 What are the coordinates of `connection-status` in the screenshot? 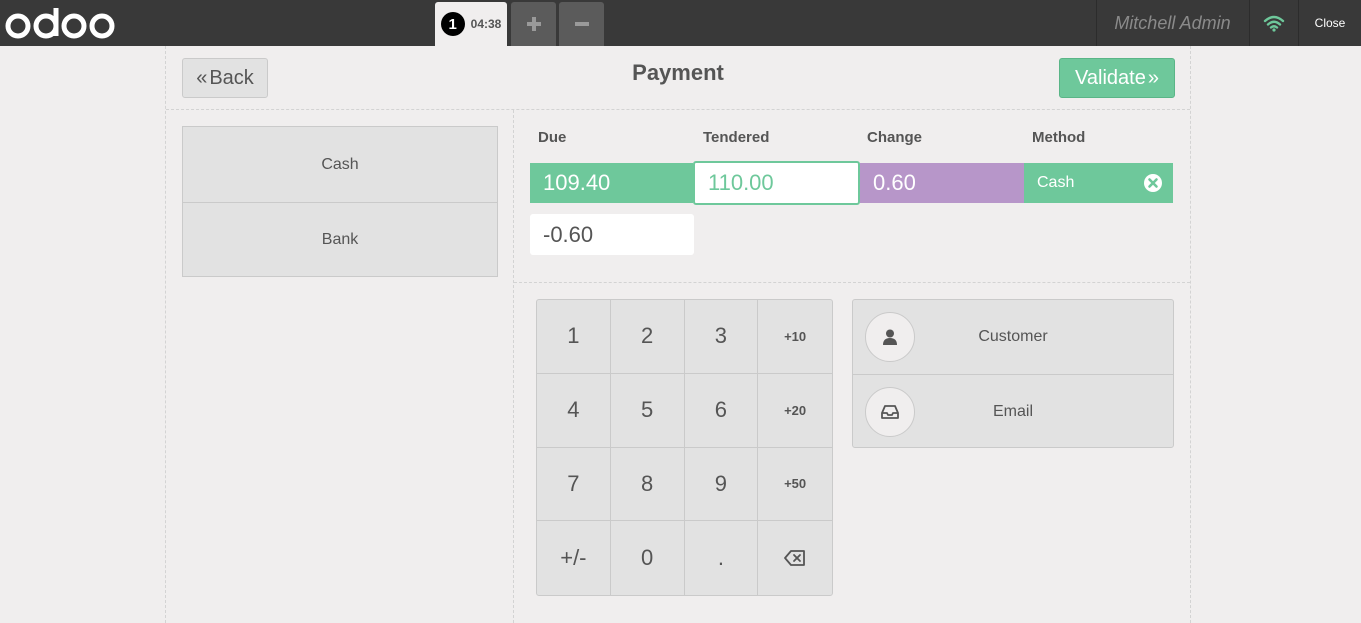 It's located at (1273, 23).